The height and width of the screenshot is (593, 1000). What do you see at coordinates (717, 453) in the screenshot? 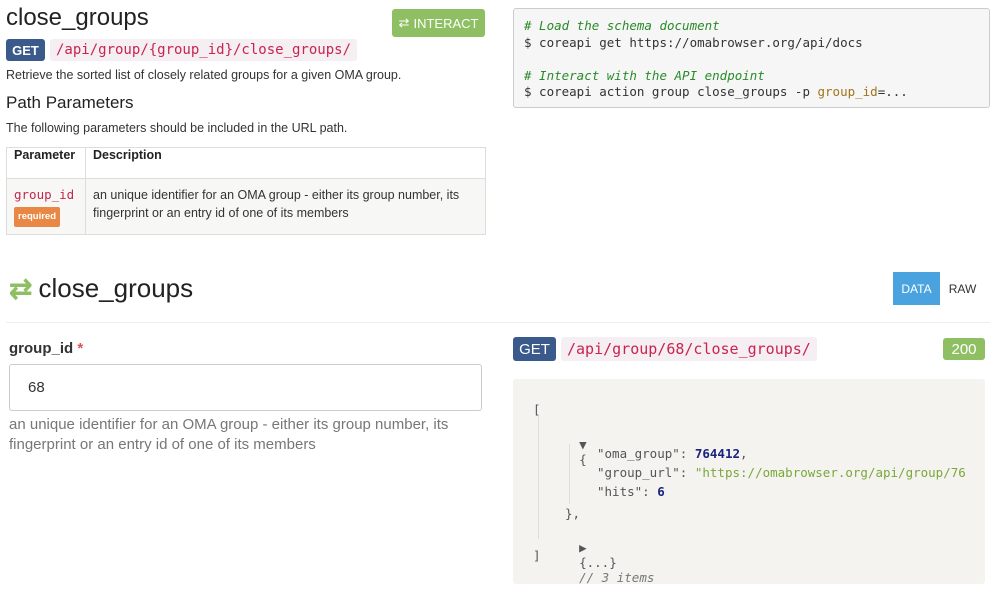
I see `json-value-number: 764412` at bounding box center [717, 453].